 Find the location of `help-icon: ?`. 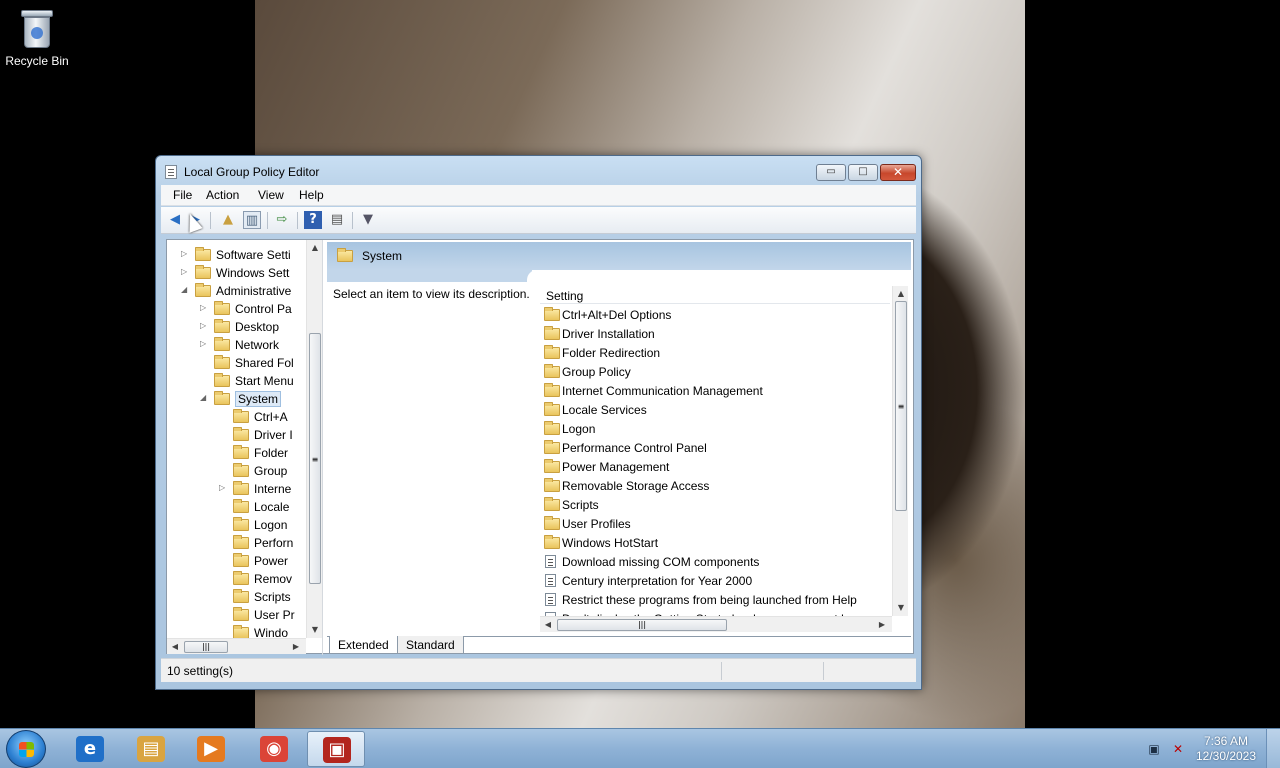

help-icon: ? is located at coordinates (313, 220).